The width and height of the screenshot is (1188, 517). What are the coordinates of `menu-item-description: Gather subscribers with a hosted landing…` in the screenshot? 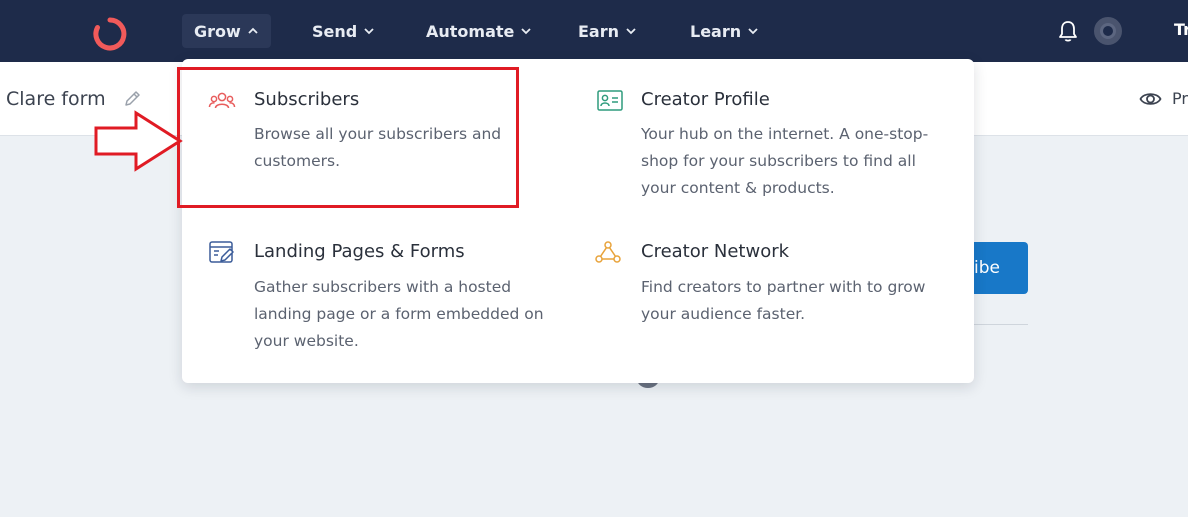 It's located at (399, 314).